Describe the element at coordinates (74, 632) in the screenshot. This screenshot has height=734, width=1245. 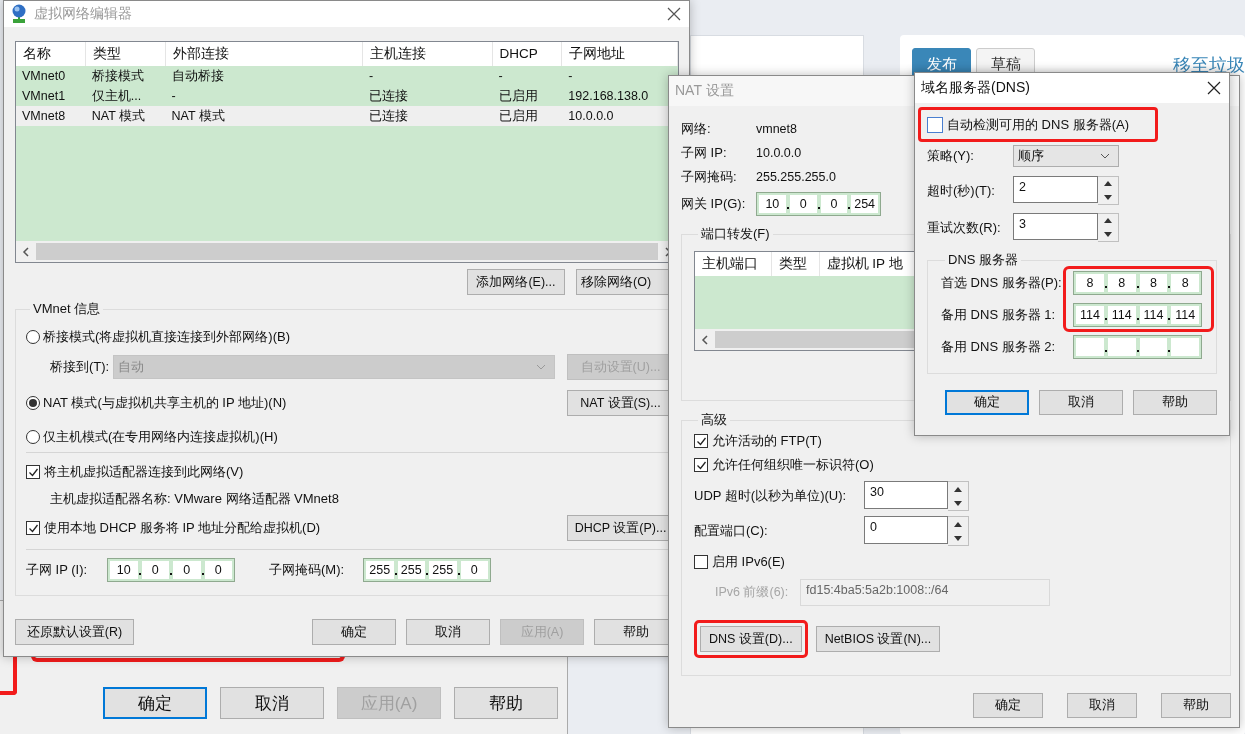
I see `restore-defaults-button: 还原默认设置(R)` at that location.